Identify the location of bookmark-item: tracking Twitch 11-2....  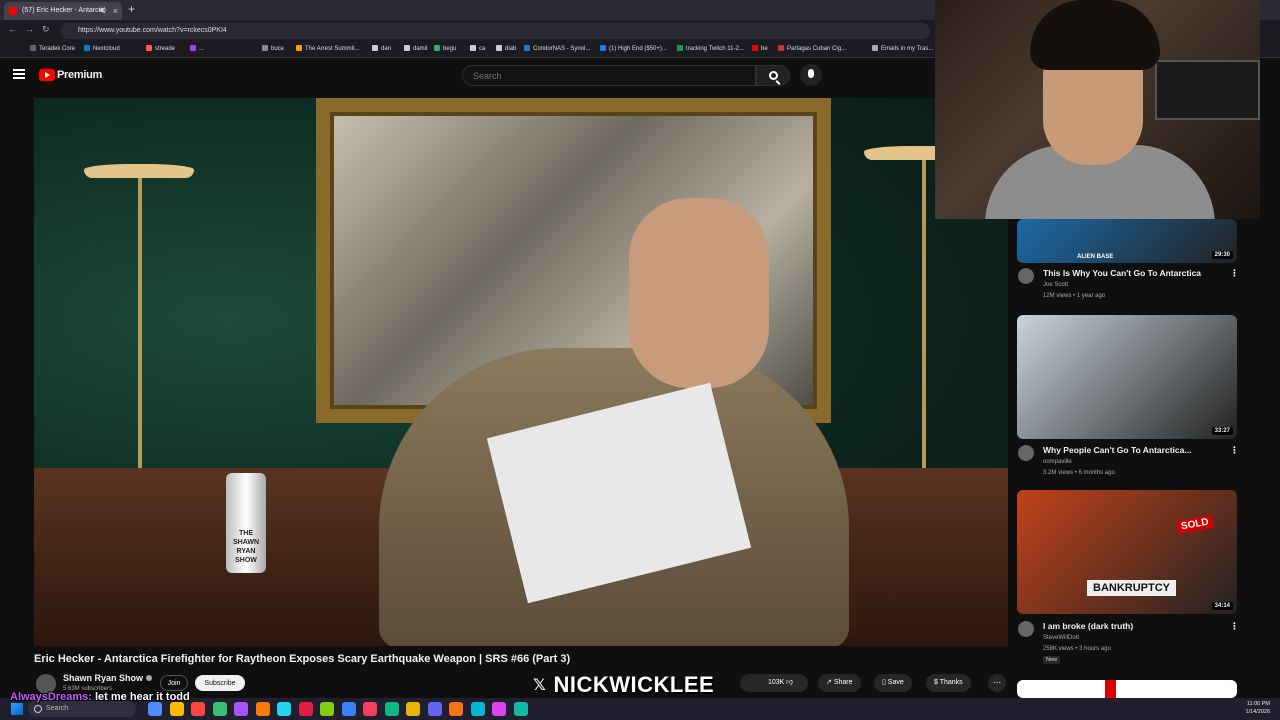
(710, 48).